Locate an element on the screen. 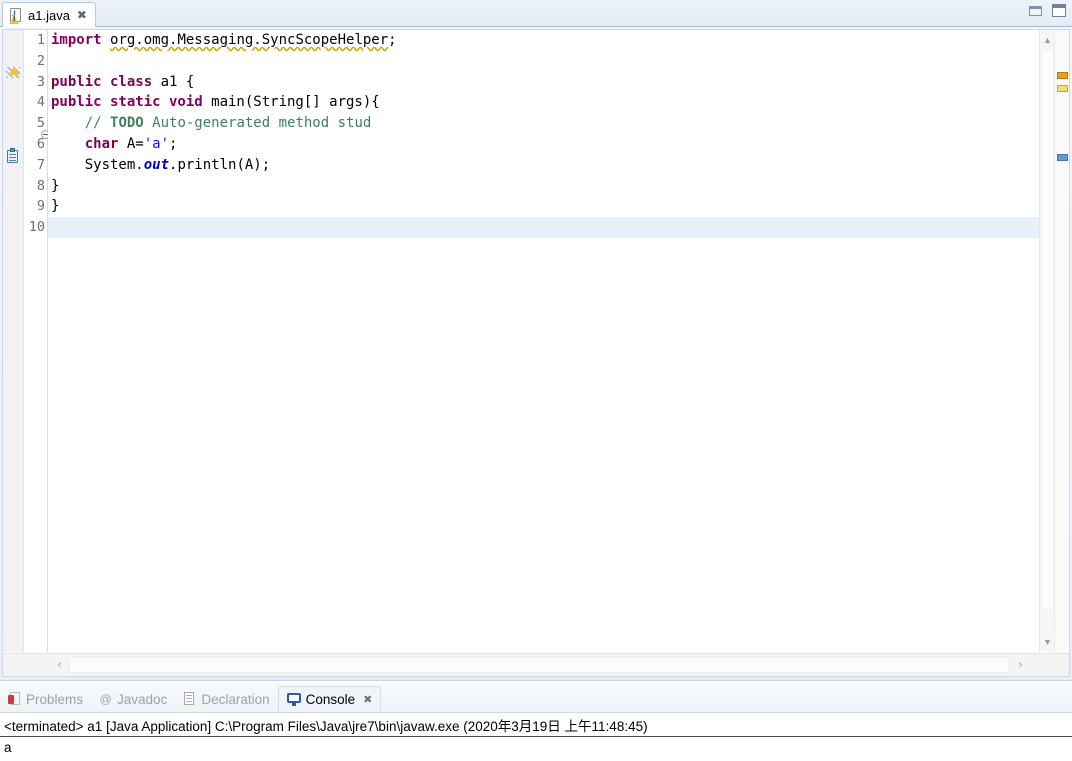 The width and height of the screenshot is (1072, 761). code-token: TODO is located at coordinates (127, 123).